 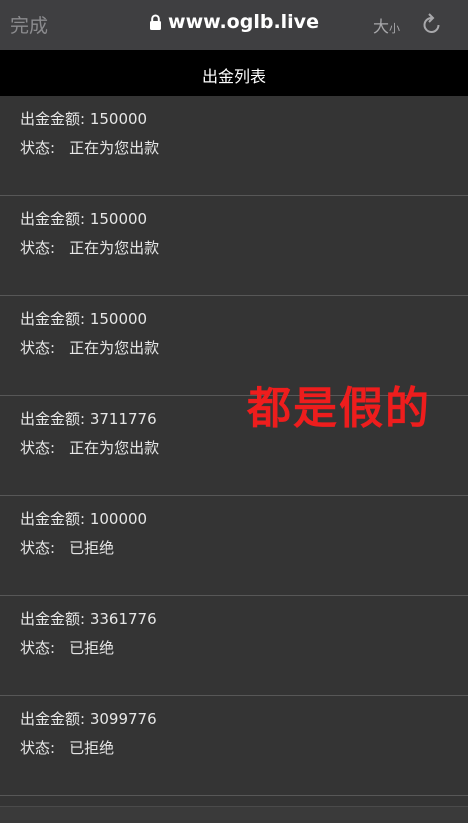 What do you see at coordinates (381, 26) in the screenshot?
I see `text-size-big-label: 大` at bounding box center [381, 26].